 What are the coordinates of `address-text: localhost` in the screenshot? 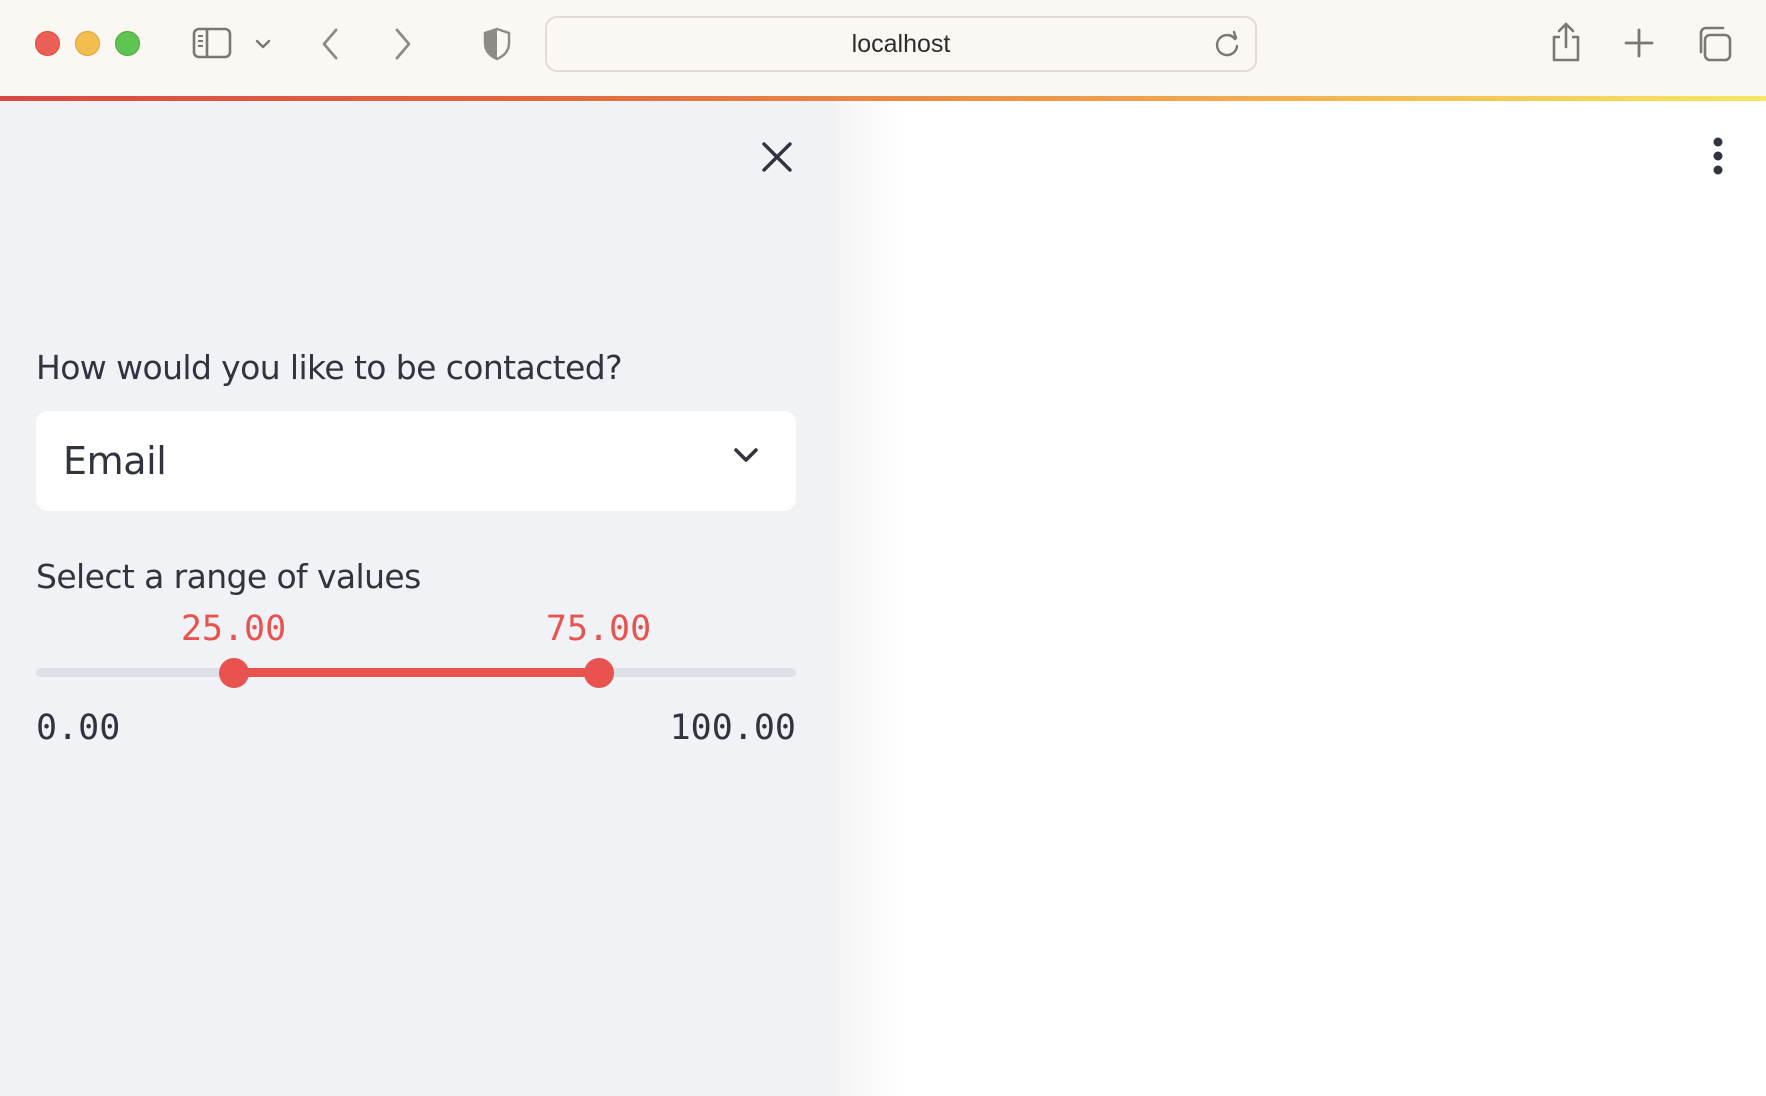 It's located at (901, 43).